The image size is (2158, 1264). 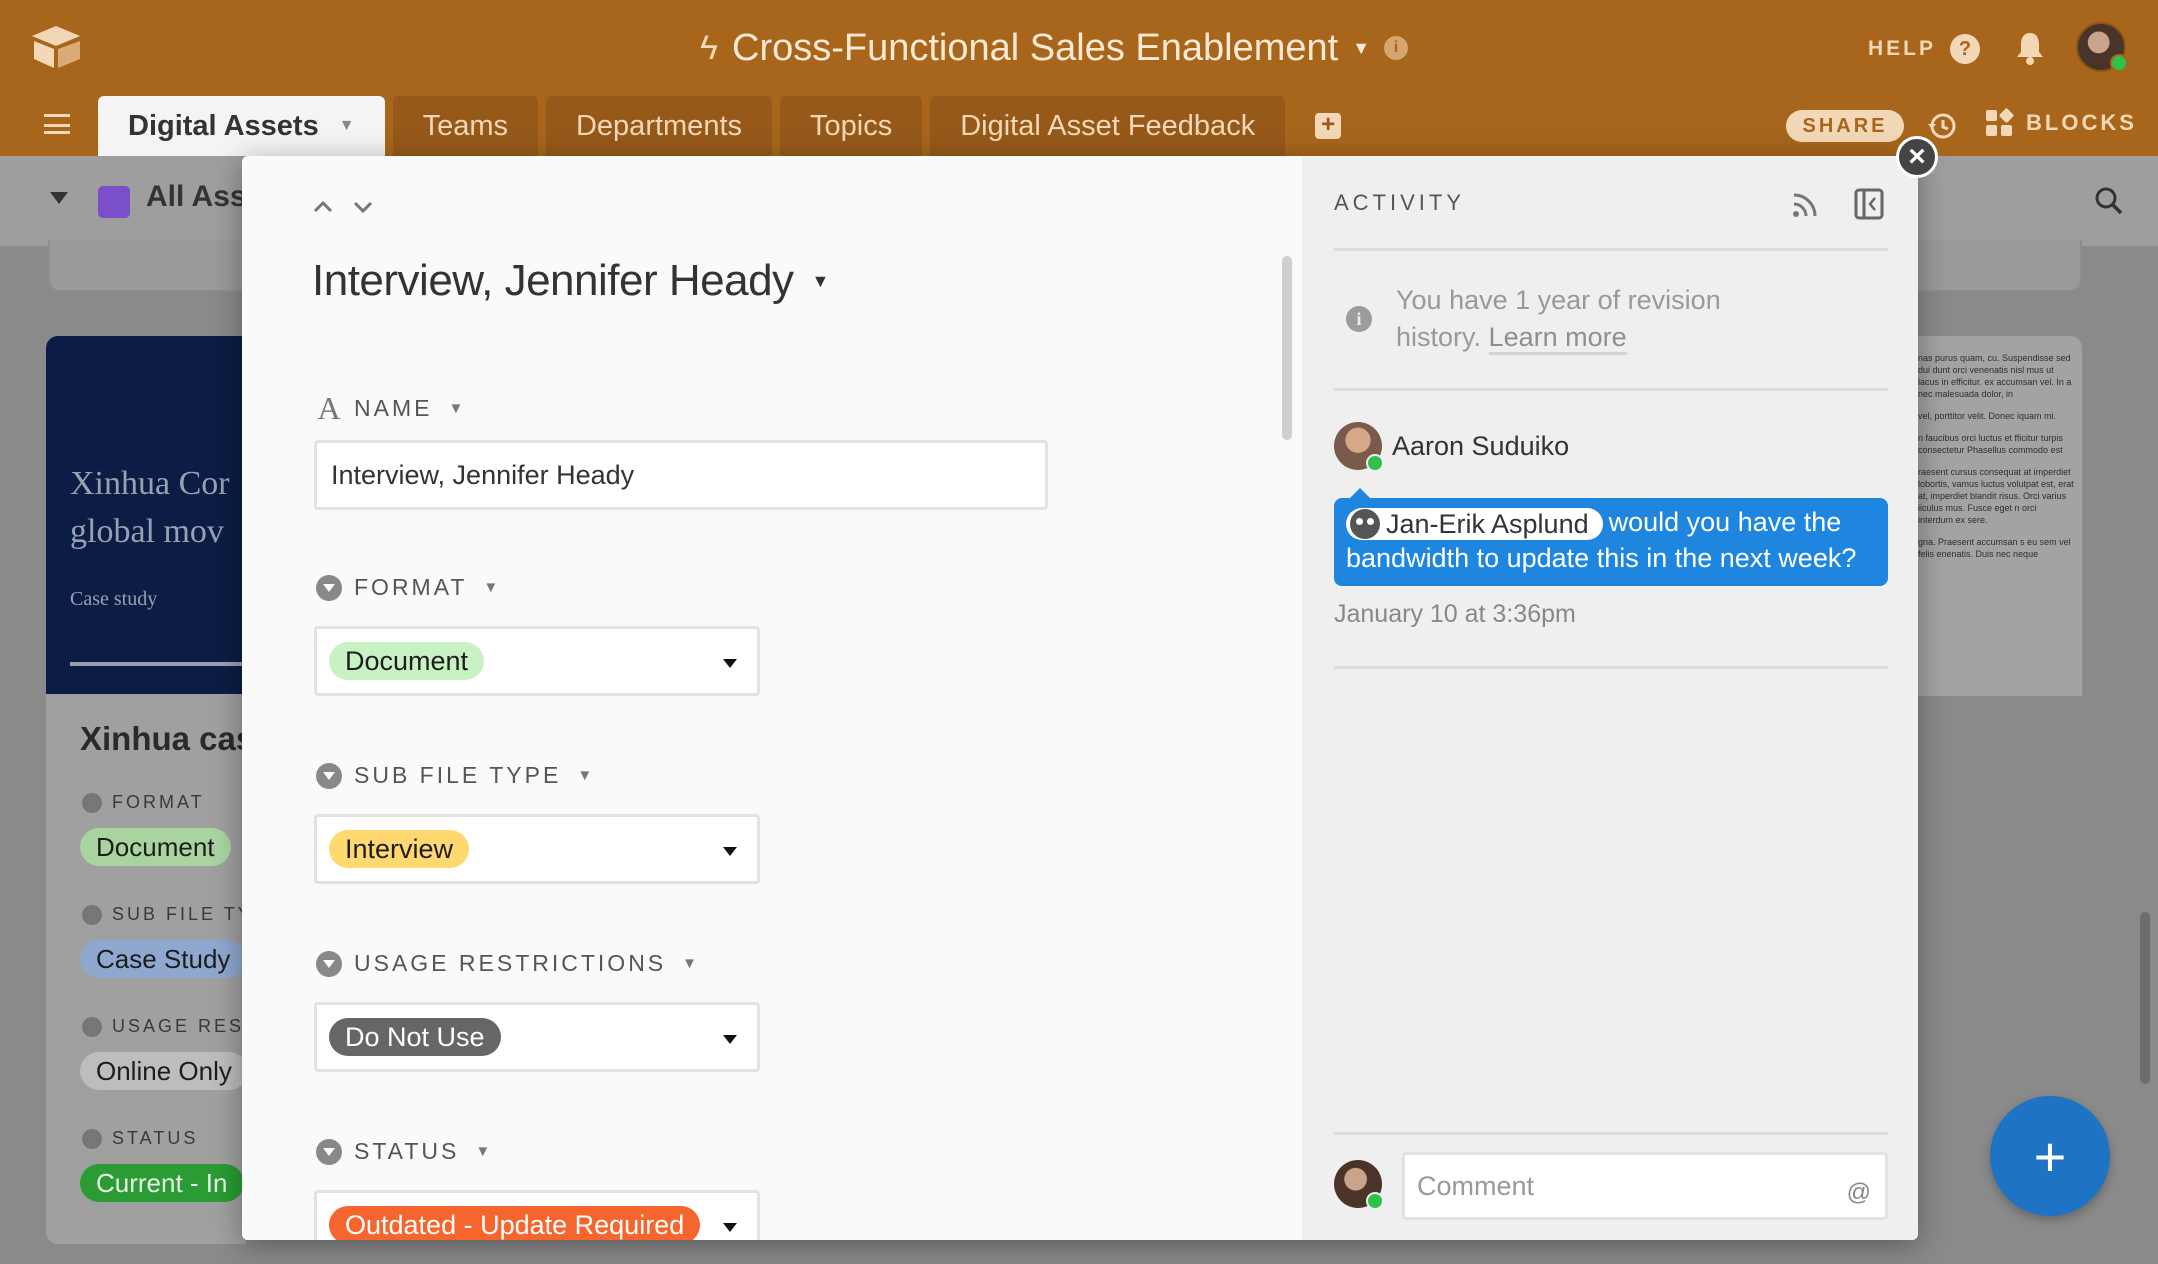 I want to click on format-select: Document, so click(x=537, y=661).